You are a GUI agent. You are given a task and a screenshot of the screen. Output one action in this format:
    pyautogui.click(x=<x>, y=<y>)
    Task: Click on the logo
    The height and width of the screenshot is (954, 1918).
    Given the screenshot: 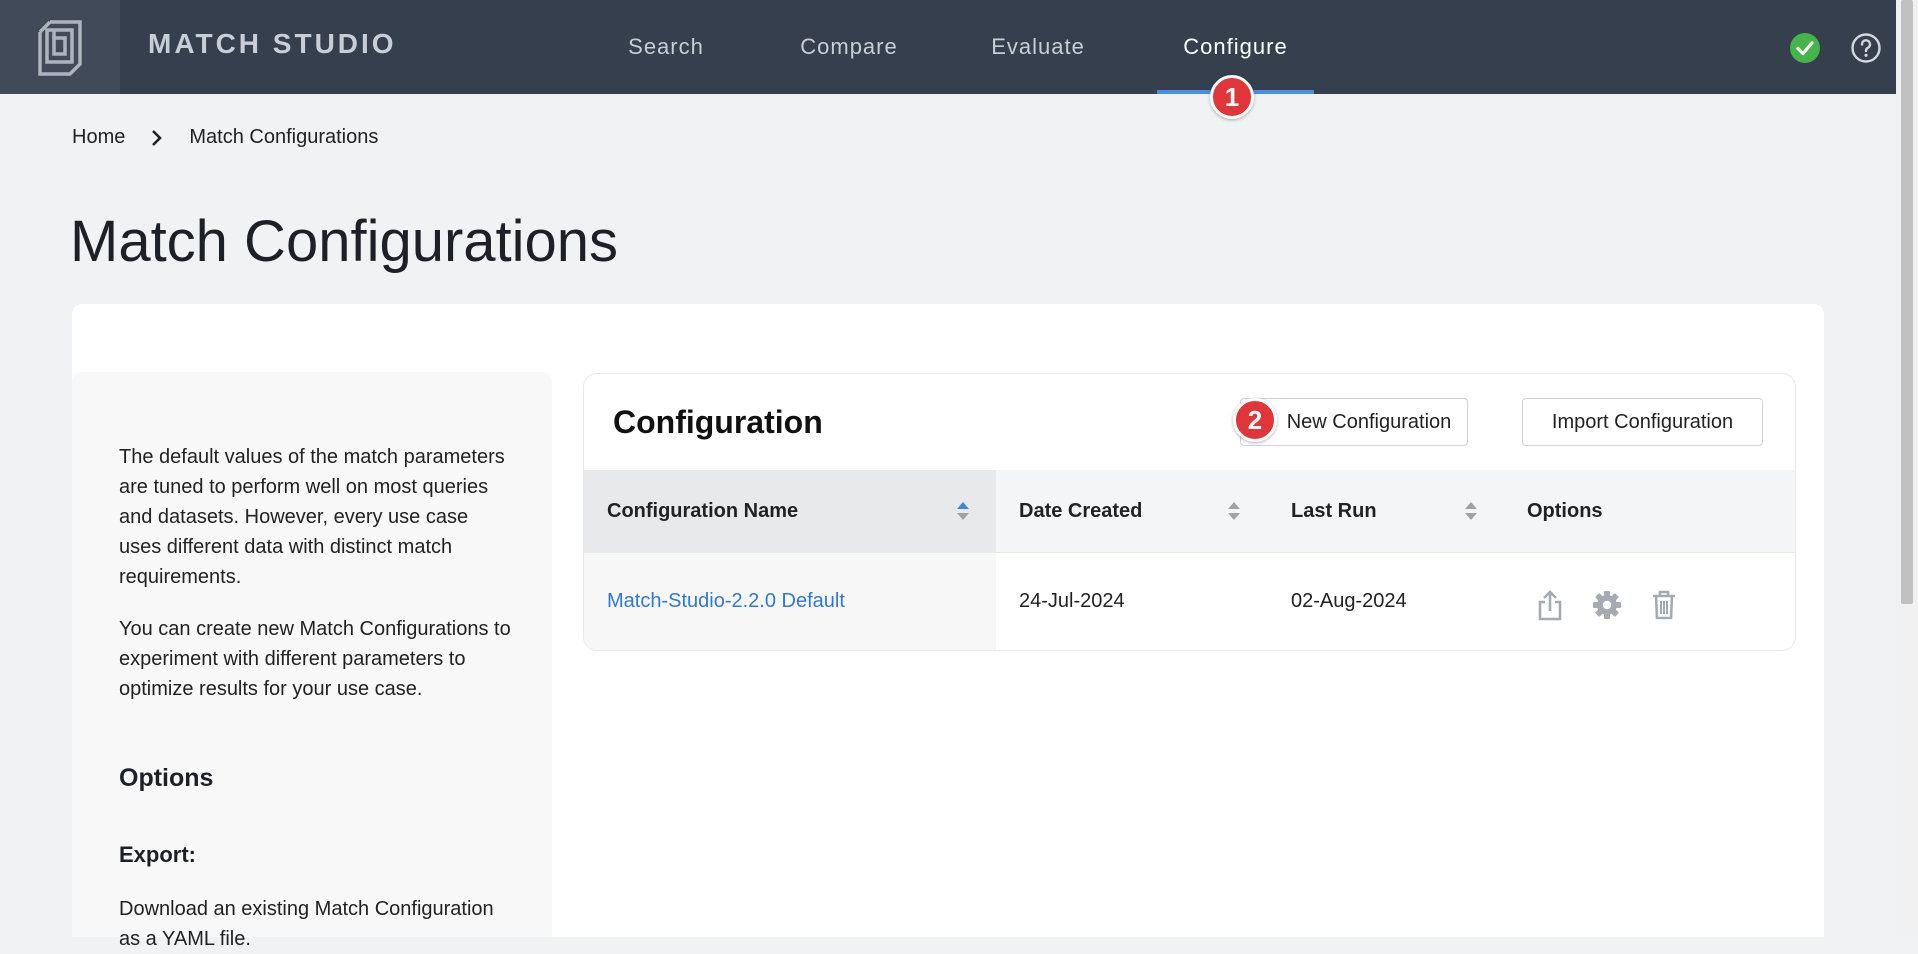 What is the action you would take?
    pyautogui.click(x=60, y=47)
    